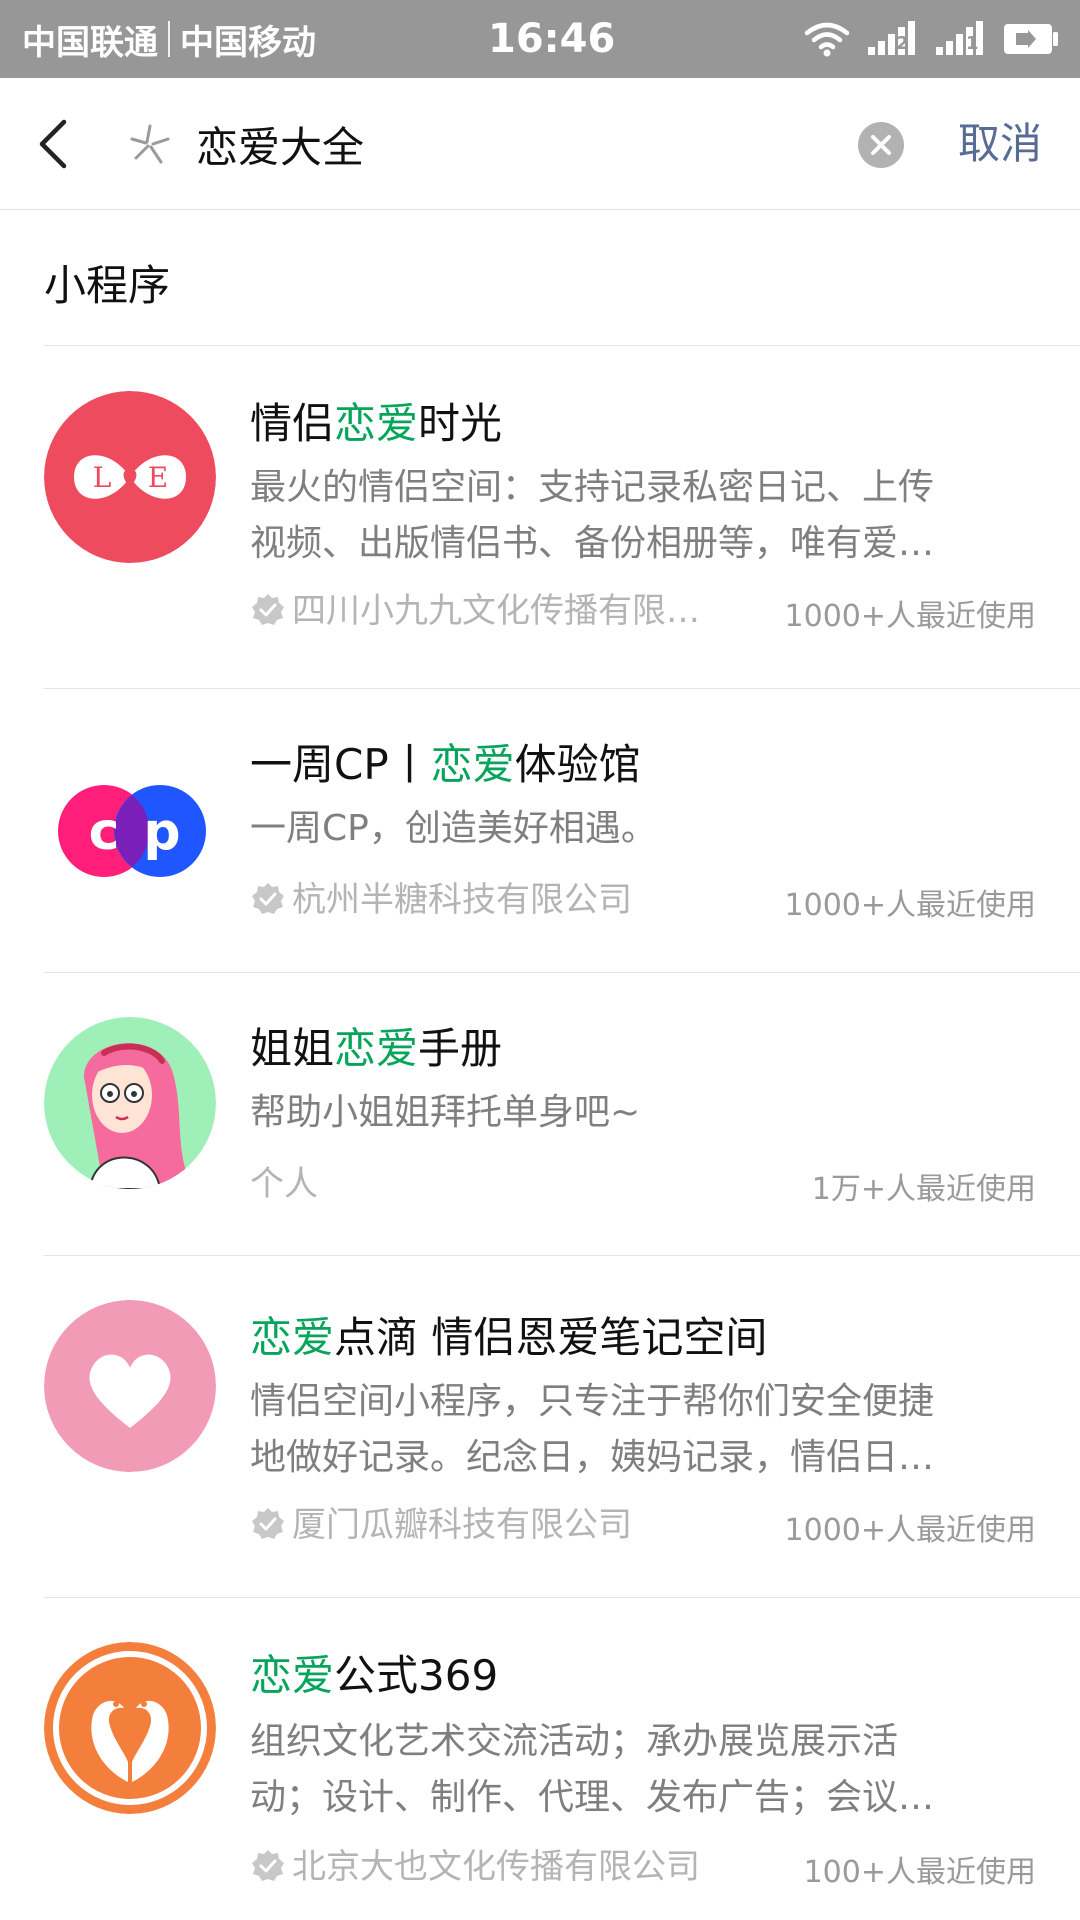 Image resolution: width=1080 pixels, height=1920 pixels. Describe the element at coordinates (574, 1741) in the screenshot. I see `description-line: 组织文化艺术交流活动；承办展览展示活` at that location.